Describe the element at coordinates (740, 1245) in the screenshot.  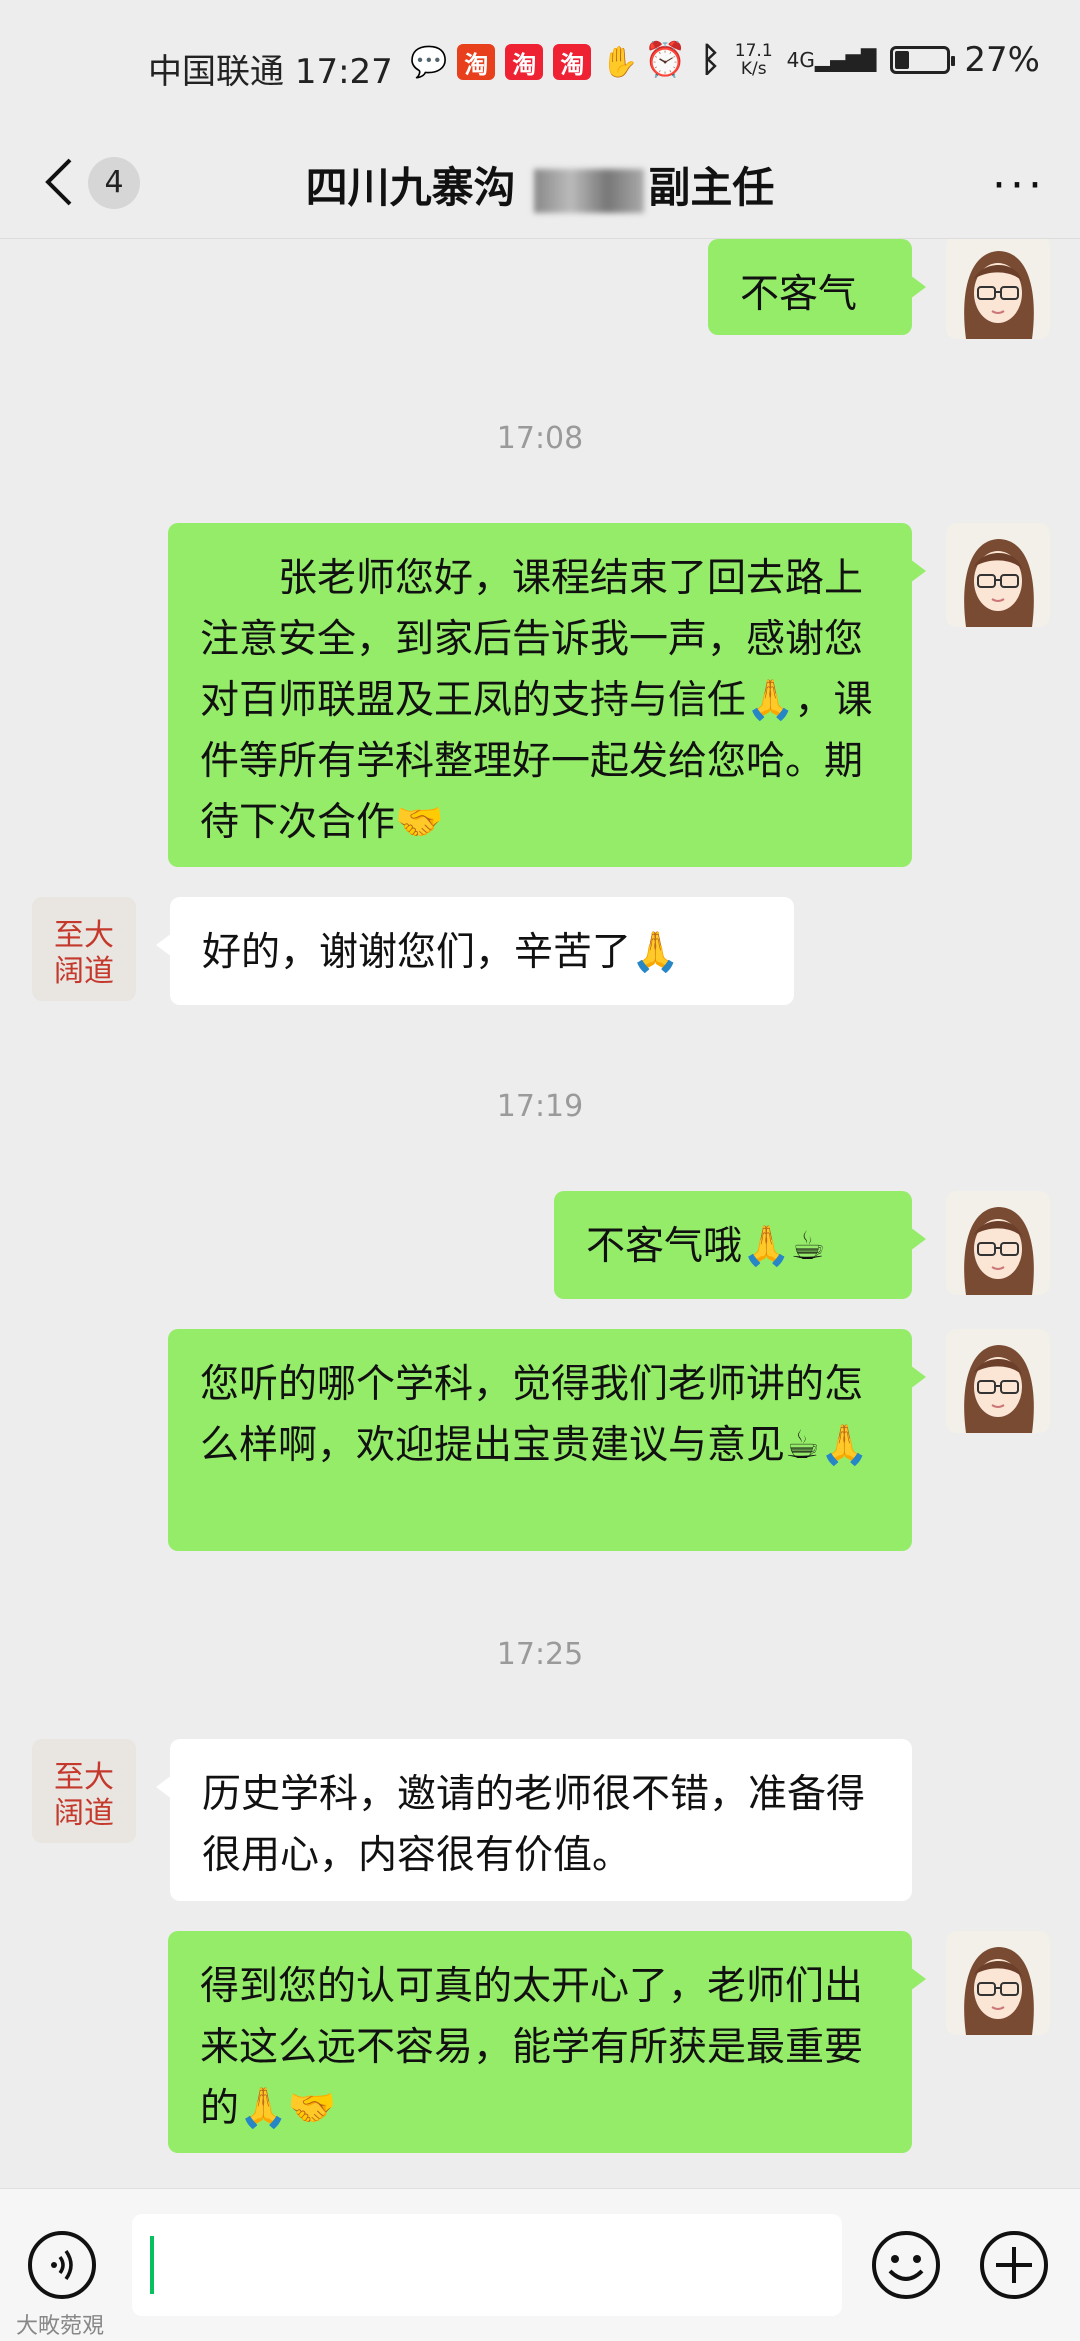
I see `message-bubble-sent: 不客气哦🙏☕` at that location.